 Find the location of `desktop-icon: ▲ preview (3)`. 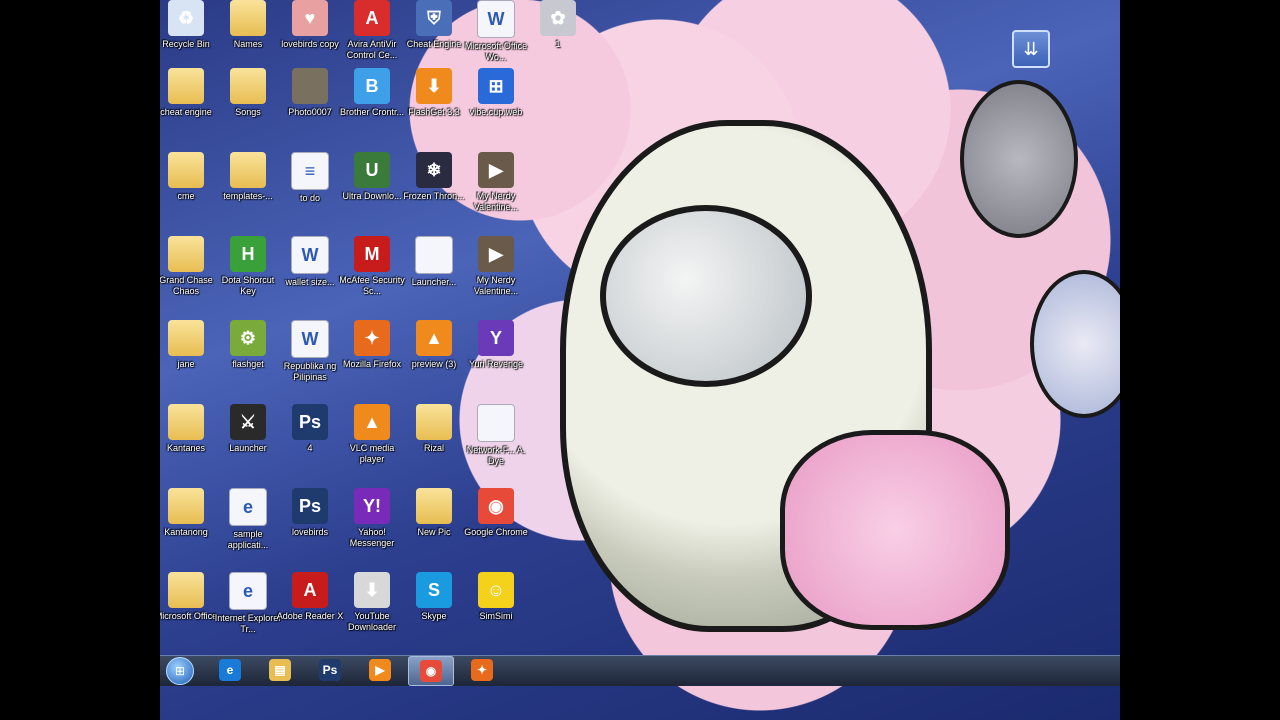

desktop-icon: ▲ preview (3) is located at coordinates (434, 354).